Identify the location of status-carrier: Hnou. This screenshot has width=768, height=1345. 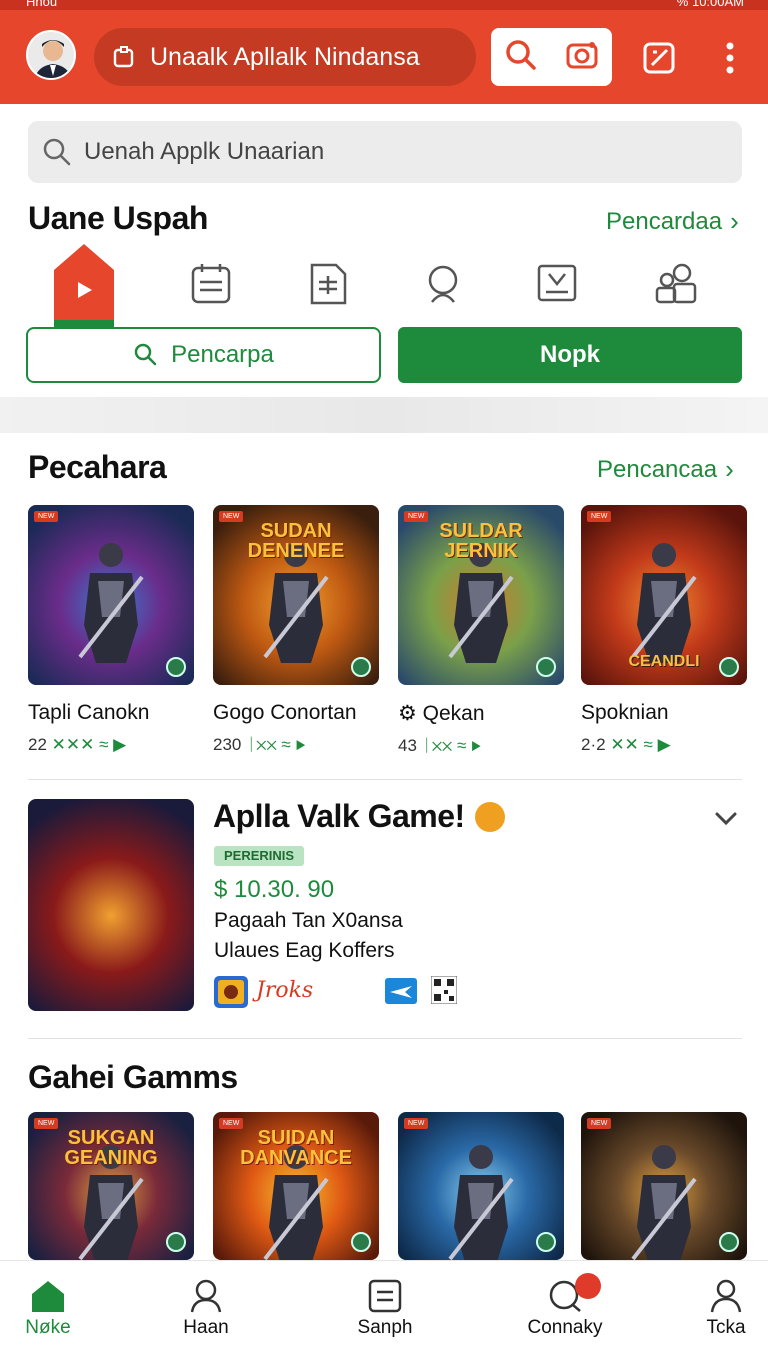
(42, 4).